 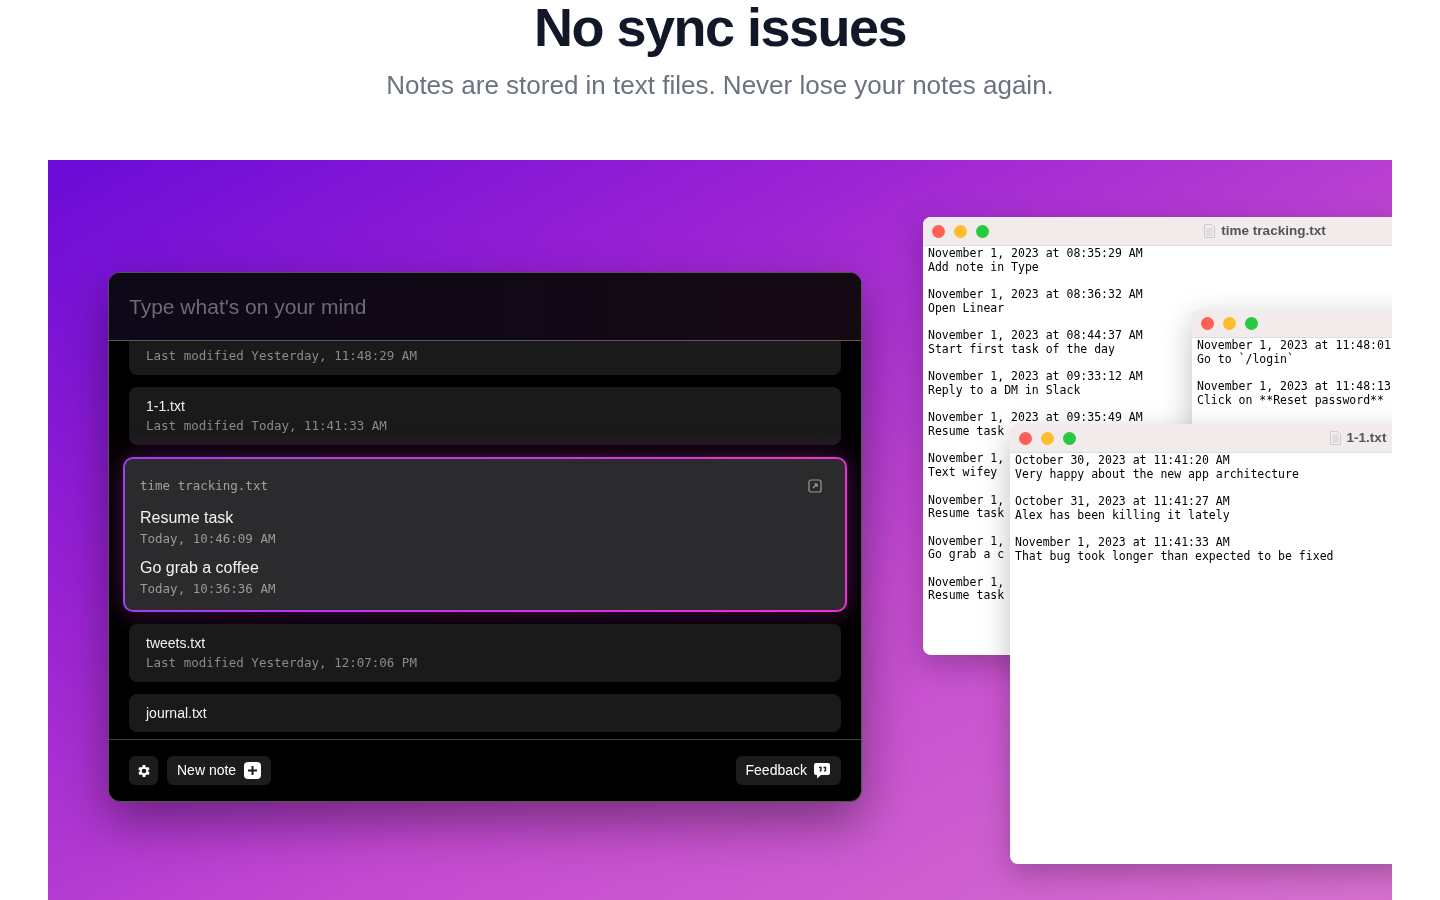 I want to click on entry-date: November 1, 2023 at 09:35:49 AM, so click(x=1035, y=418).